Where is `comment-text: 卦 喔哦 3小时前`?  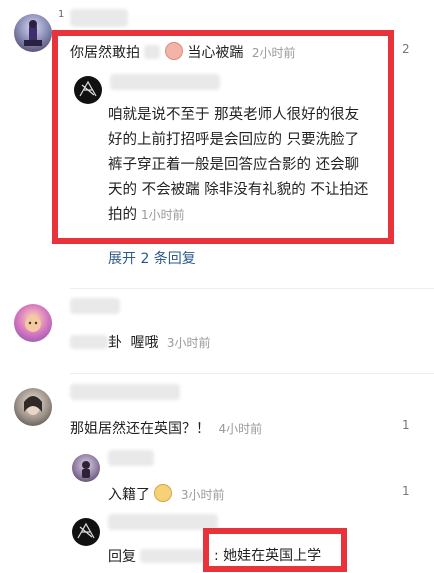
comment-text: 卦 喔哦 3小时前 is located at coordinates (140, 342).